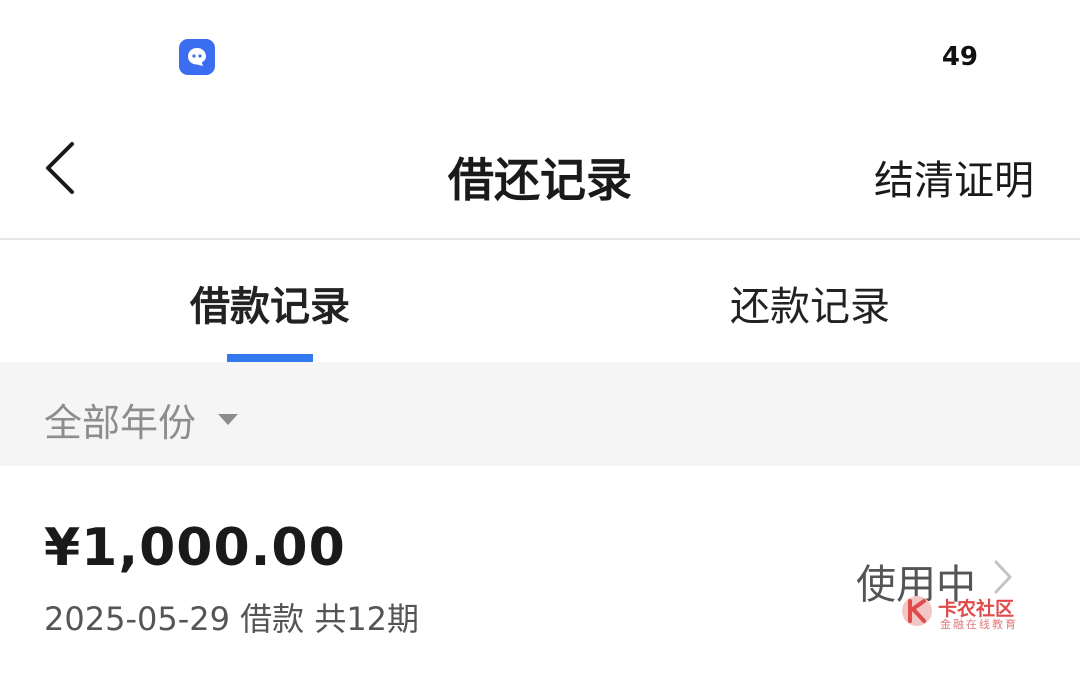 This screenshot has height=681, width=1080. I want to click on year-filter-label: 全部年份, so click(120, 423).